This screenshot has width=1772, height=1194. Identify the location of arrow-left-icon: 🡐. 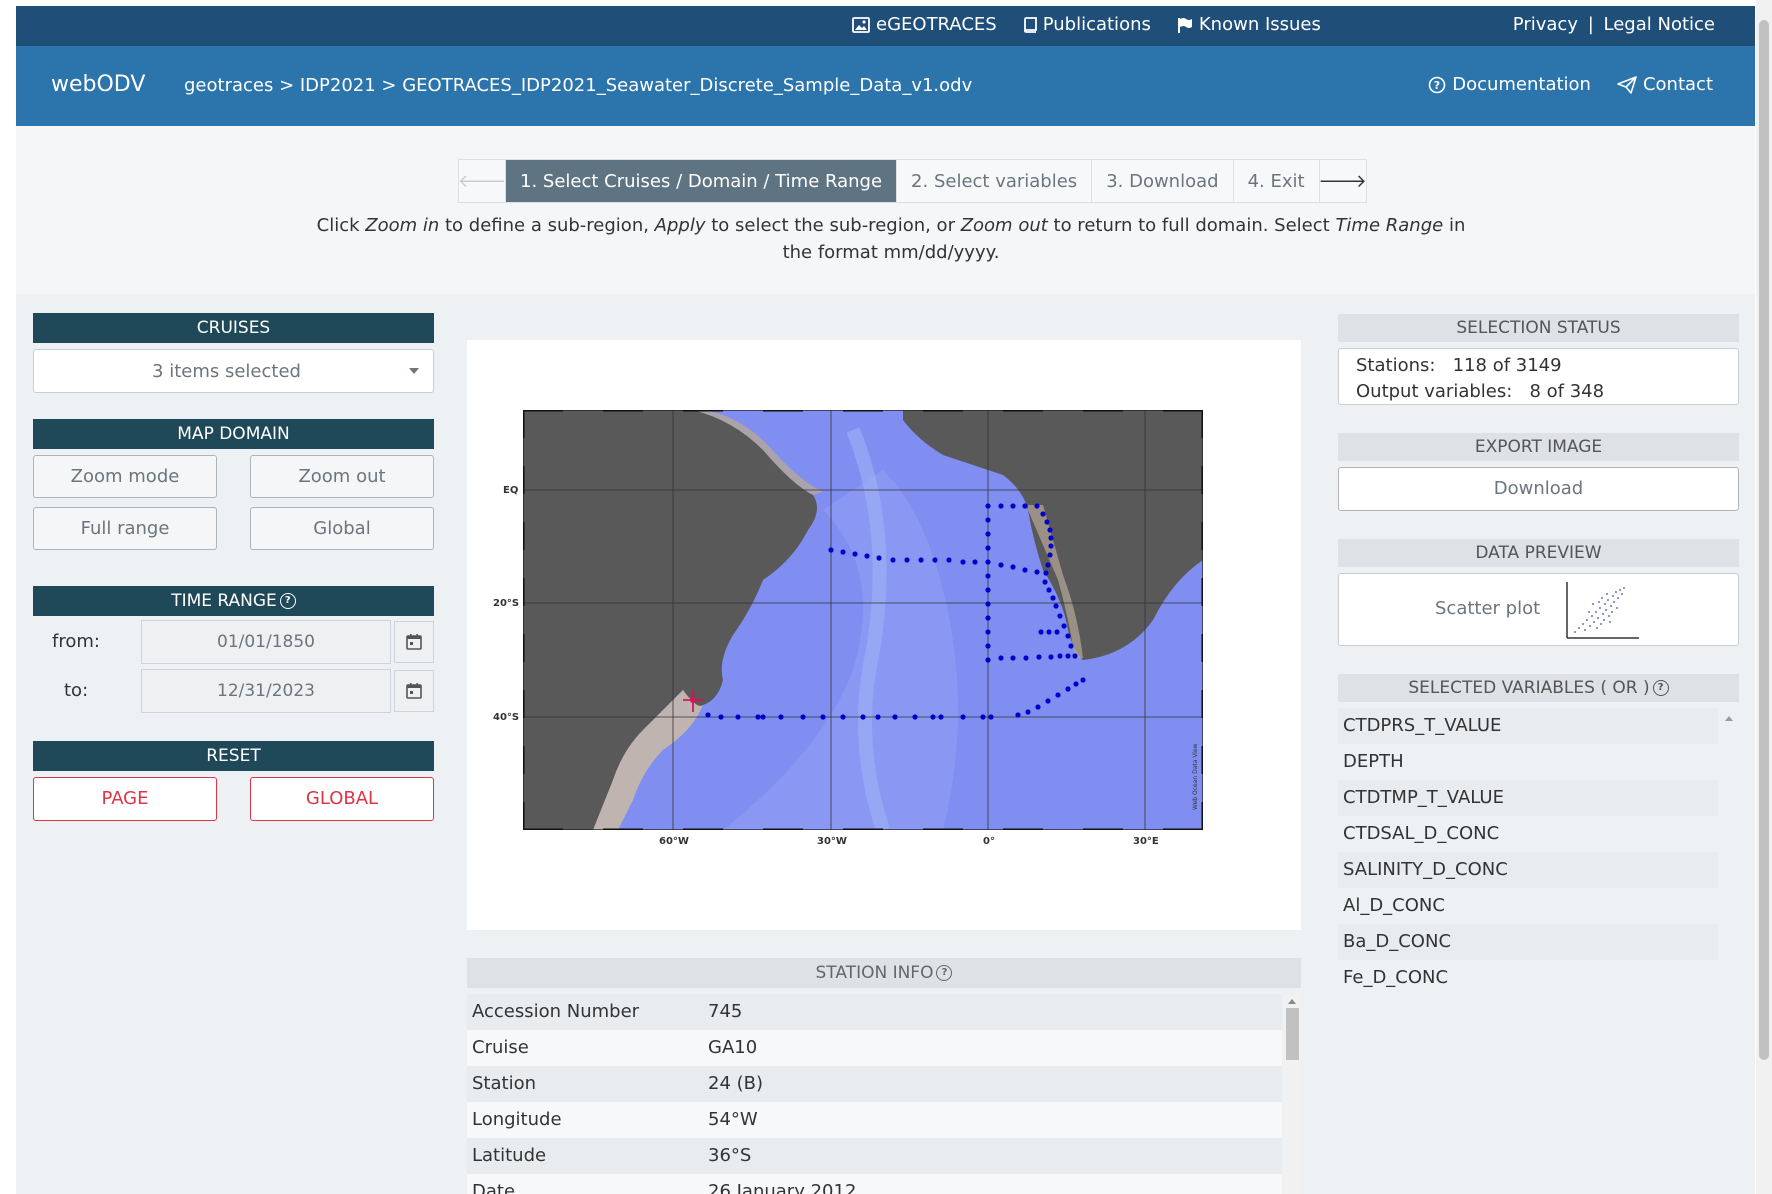
(482, 181).